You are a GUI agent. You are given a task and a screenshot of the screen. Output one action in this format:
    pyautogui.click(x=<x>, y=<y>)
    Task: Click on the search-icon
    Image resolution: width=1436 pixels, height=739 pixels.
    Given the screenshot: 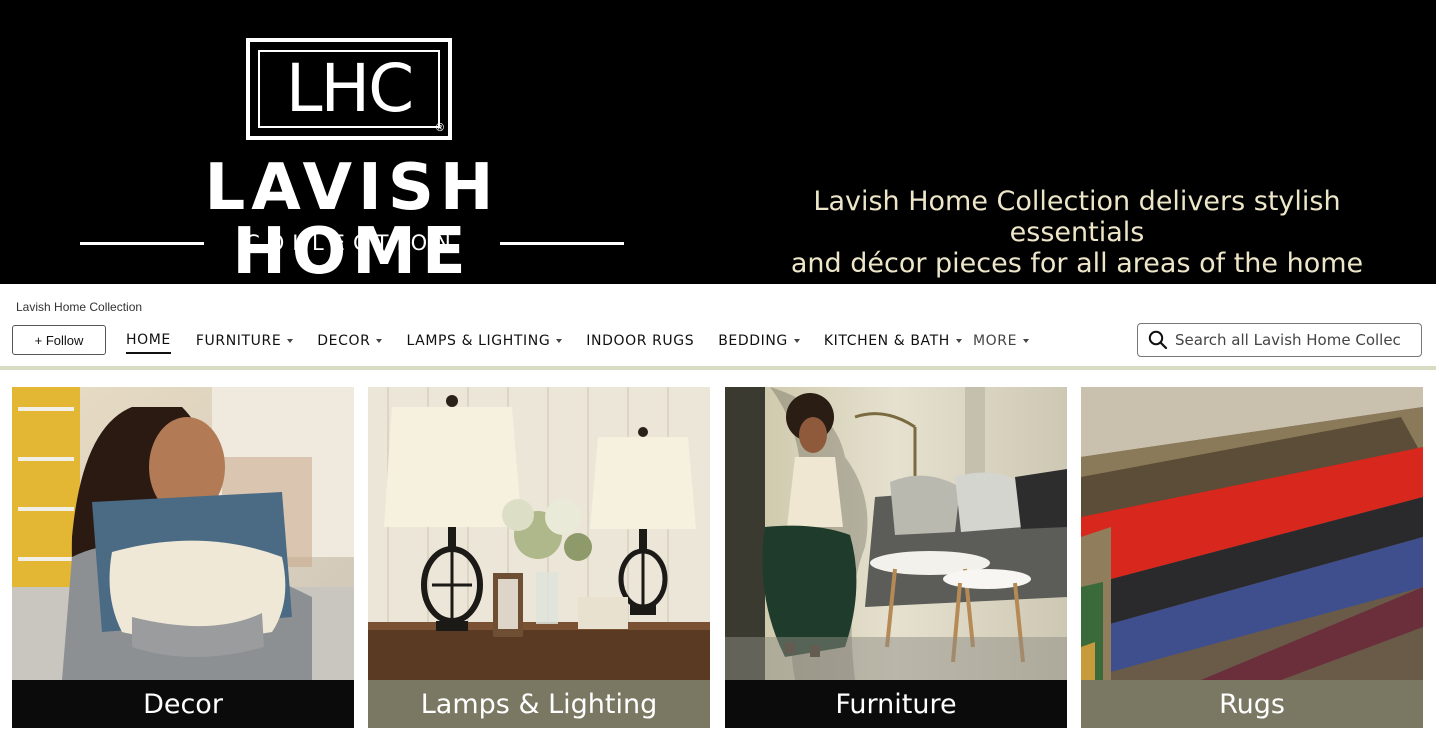 What is the action you would take?
    pyautogui.click(x=1158, y=340)
    